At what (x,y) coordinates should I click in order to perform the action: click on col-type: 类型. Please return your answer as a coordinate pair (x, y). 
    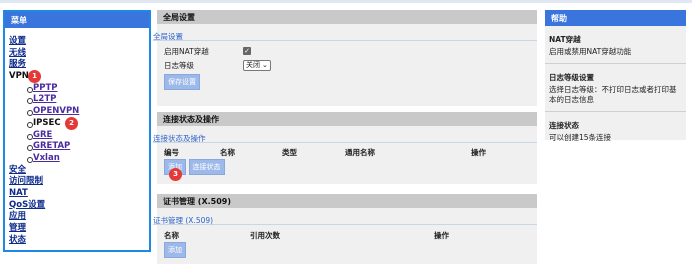
    Looking at the image, I should click on (289, 152).